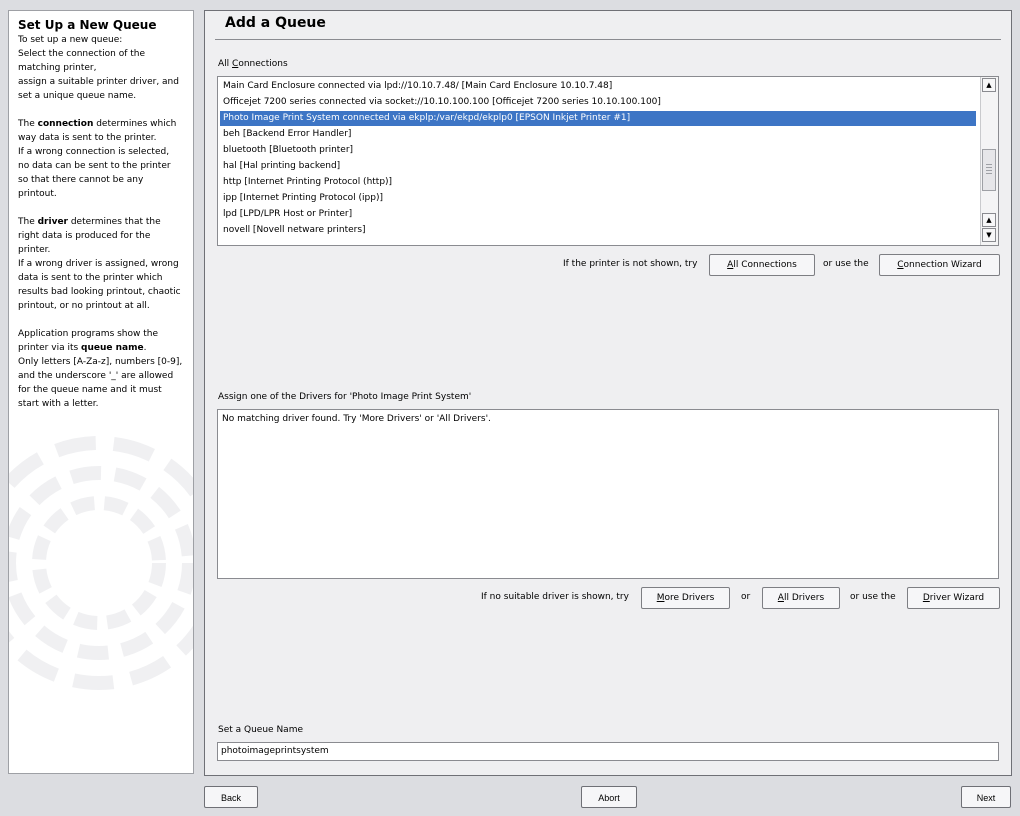  I want to click on help-title: Set Up a New Queue, so click(87, 25).